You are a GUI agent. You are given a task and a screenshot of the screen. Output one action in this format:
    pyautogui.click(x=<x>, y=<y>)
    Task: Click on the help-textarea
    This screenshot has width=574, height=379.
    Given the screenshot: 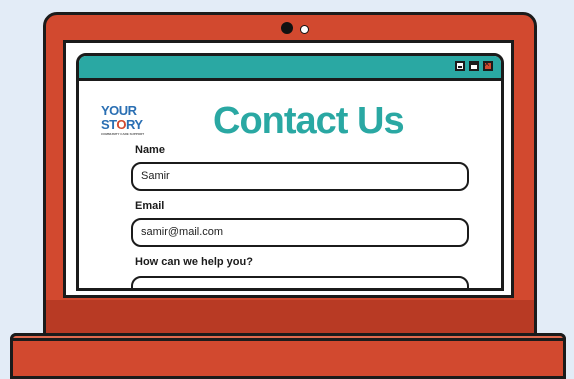 What is the action you would take?
    pyautogui.click(x=300, y=282)
    